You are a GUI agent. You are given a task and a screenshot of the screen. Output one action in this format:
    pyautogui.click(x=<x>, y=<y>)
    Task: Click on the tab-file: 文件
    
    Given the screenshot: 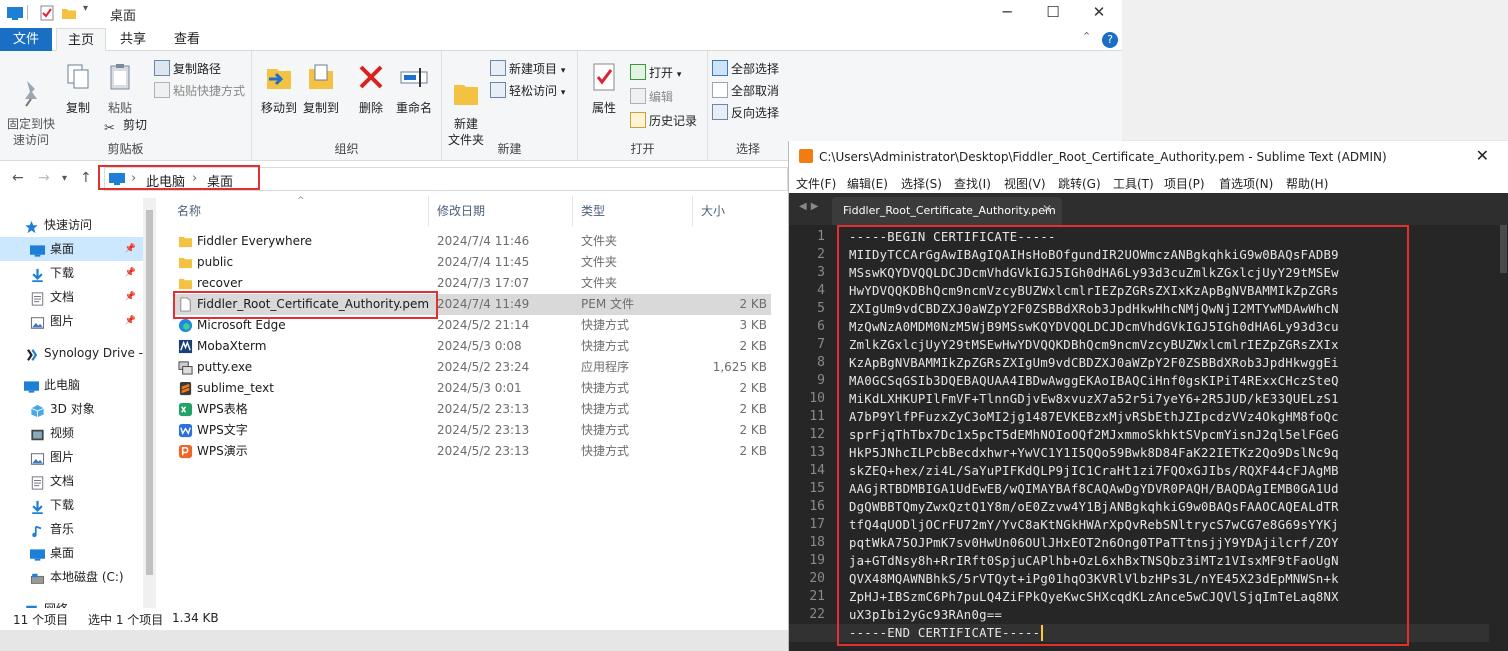 What is the action you would take?
    pyautogui.click(x=26, y=39)
    